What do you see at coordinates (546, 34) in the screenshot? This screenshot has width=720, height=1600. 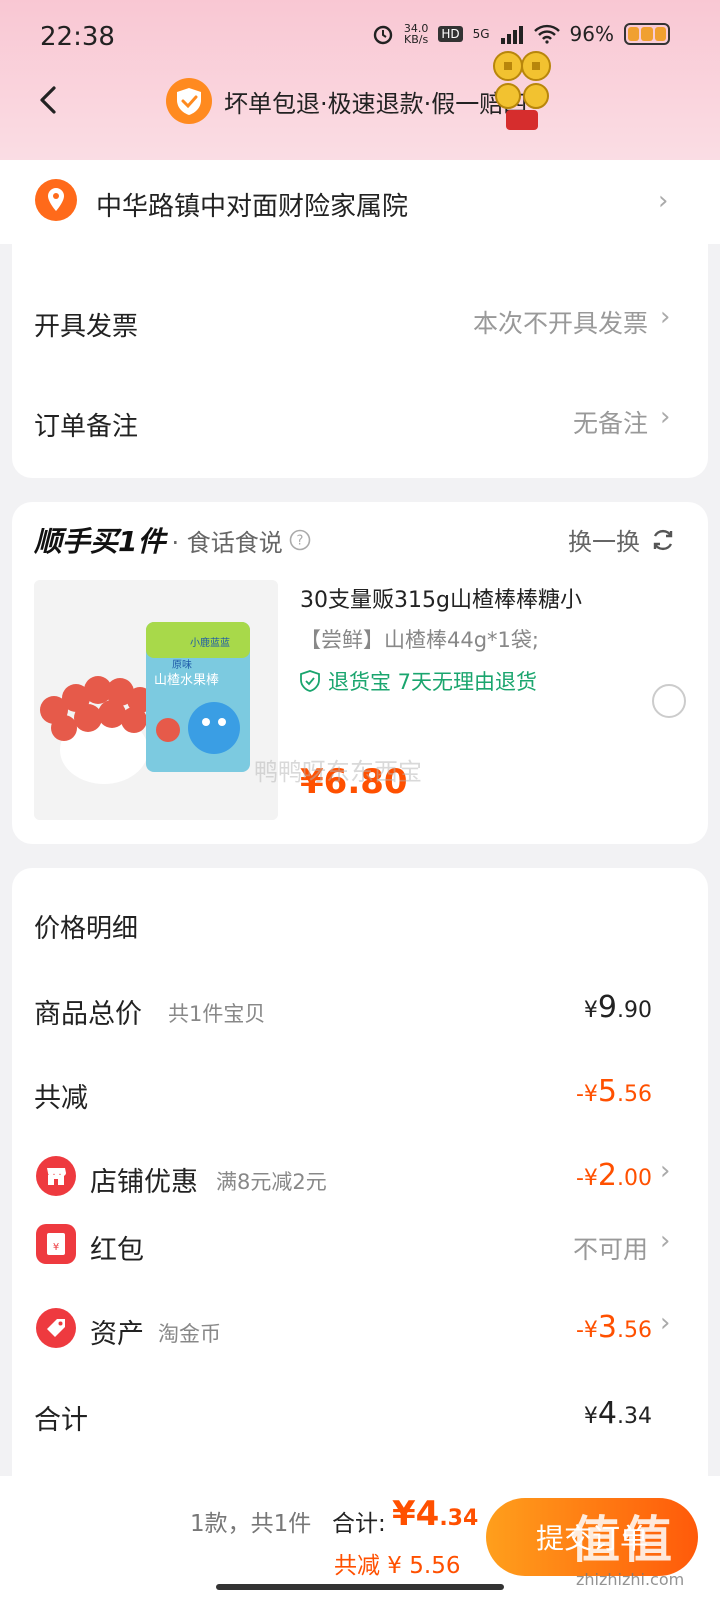 I see `wifi-icon` at bounding box center [546, 34].